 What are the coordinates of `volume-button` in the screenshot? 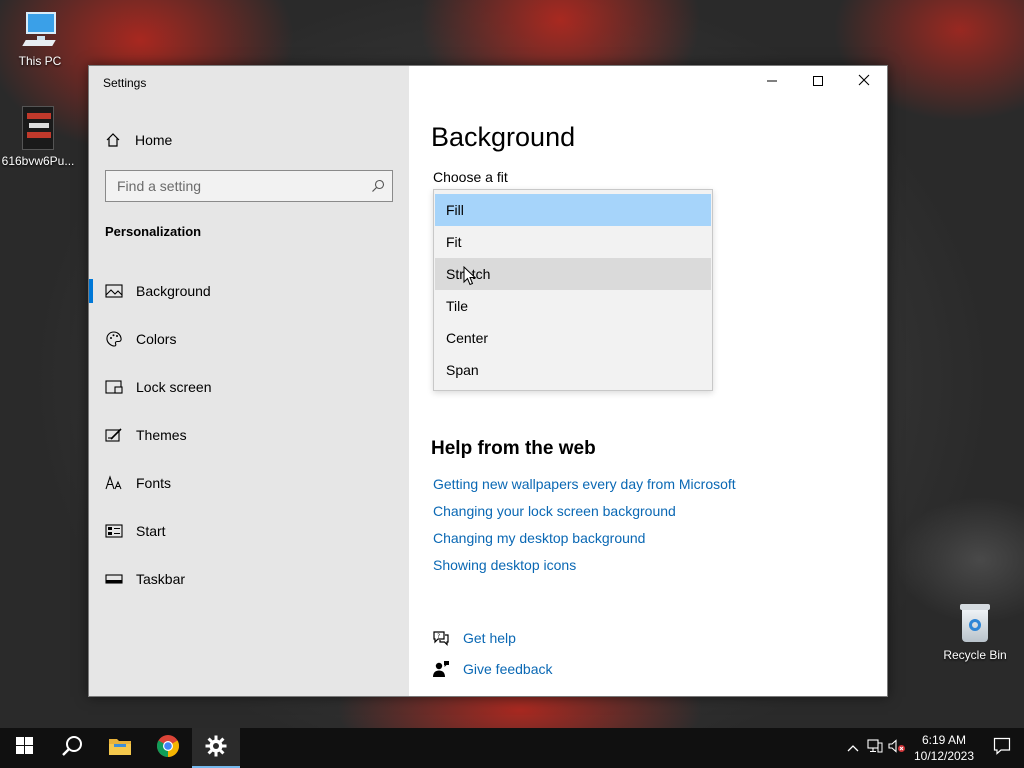 It's located at (897, 748).